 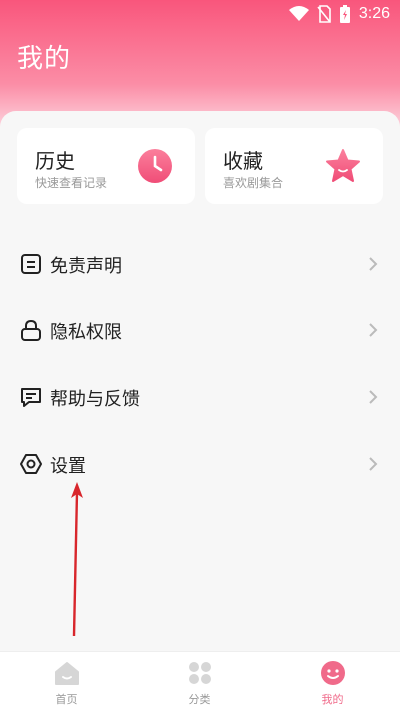 I want to click on document-icon, so click(x=31, y=264).